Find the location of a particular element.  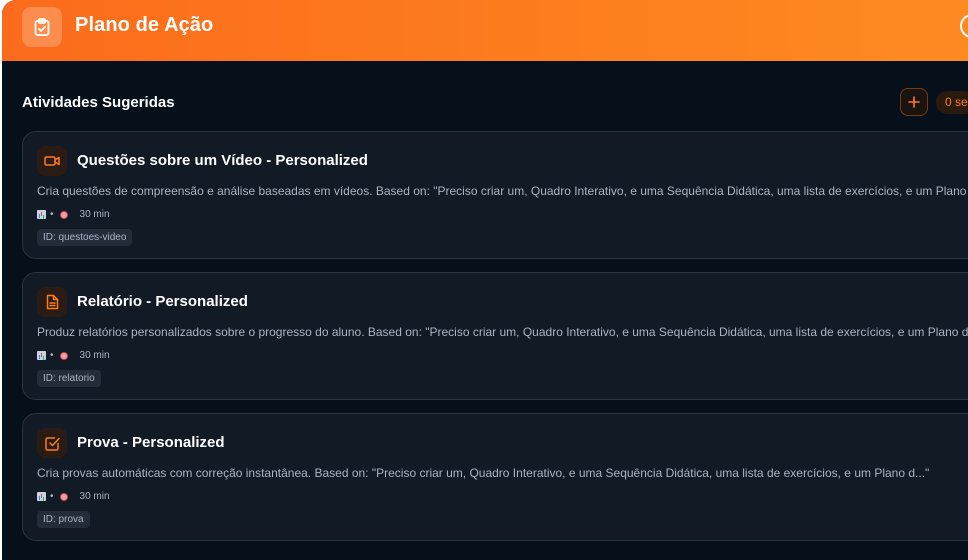

profile-button is located at coordinates (964, 26).